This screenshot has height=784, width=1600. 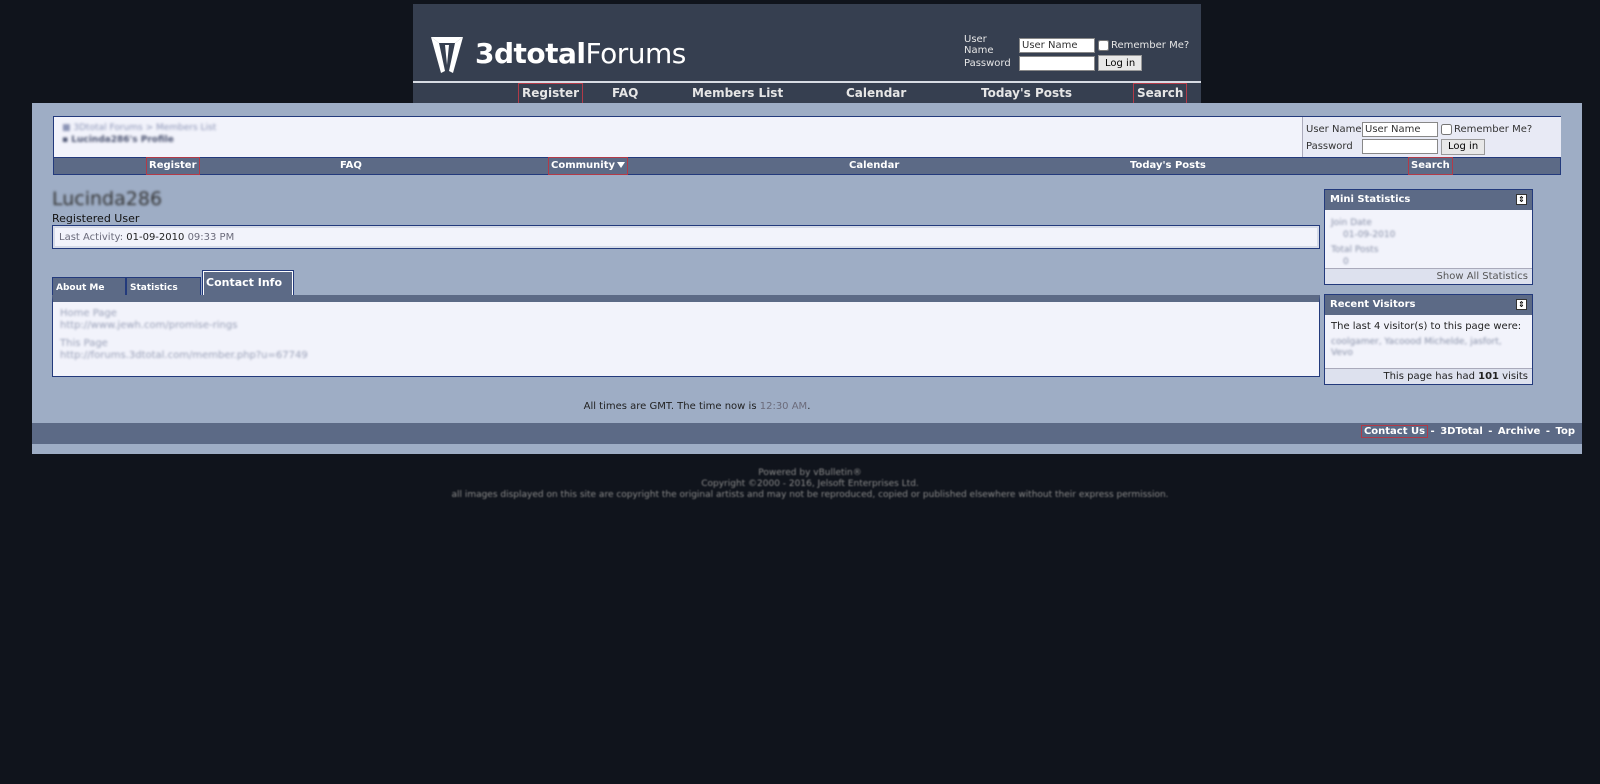 What do you see at coordinates (1482, 276) in the screenshot?
I see `show-all-statistics-link: Show All Statistics` at bounding box center [1482, 276].